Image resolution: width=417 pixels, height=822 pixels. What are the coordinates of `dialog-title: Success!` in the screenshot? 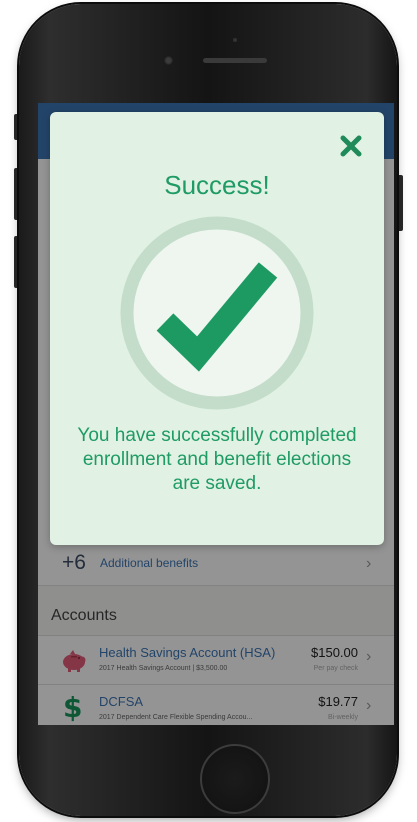 It's located at (217, 185).